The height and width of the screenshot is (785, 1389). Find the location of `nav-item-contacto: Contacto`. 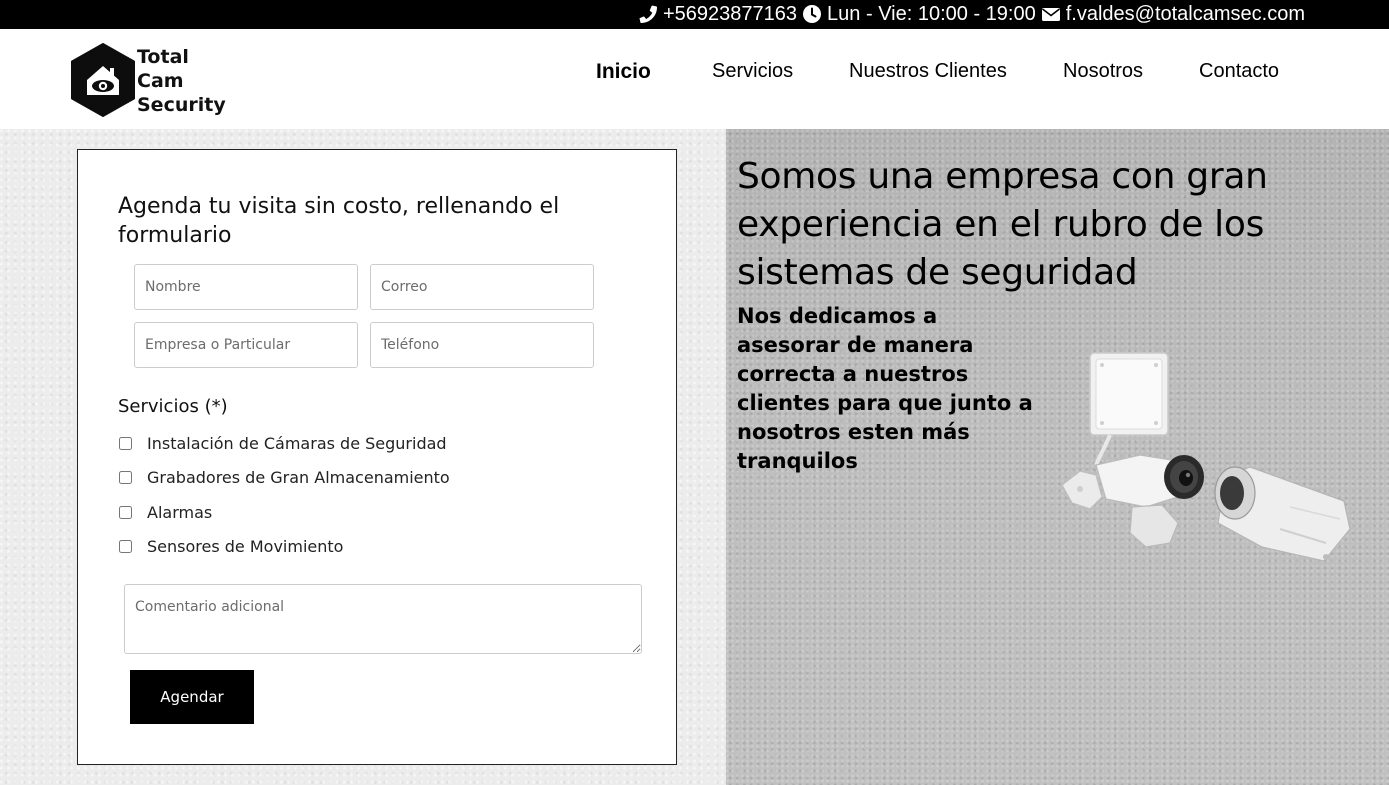

nav-item-contacto: Contacto is located at coordinates (1239, 71).